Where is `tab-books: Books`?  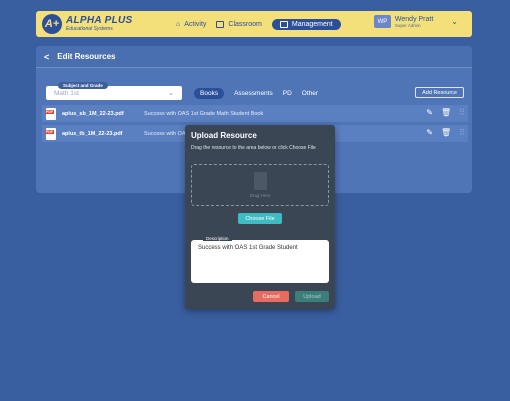 tab-books: Books is located at coordinates (209, 93).